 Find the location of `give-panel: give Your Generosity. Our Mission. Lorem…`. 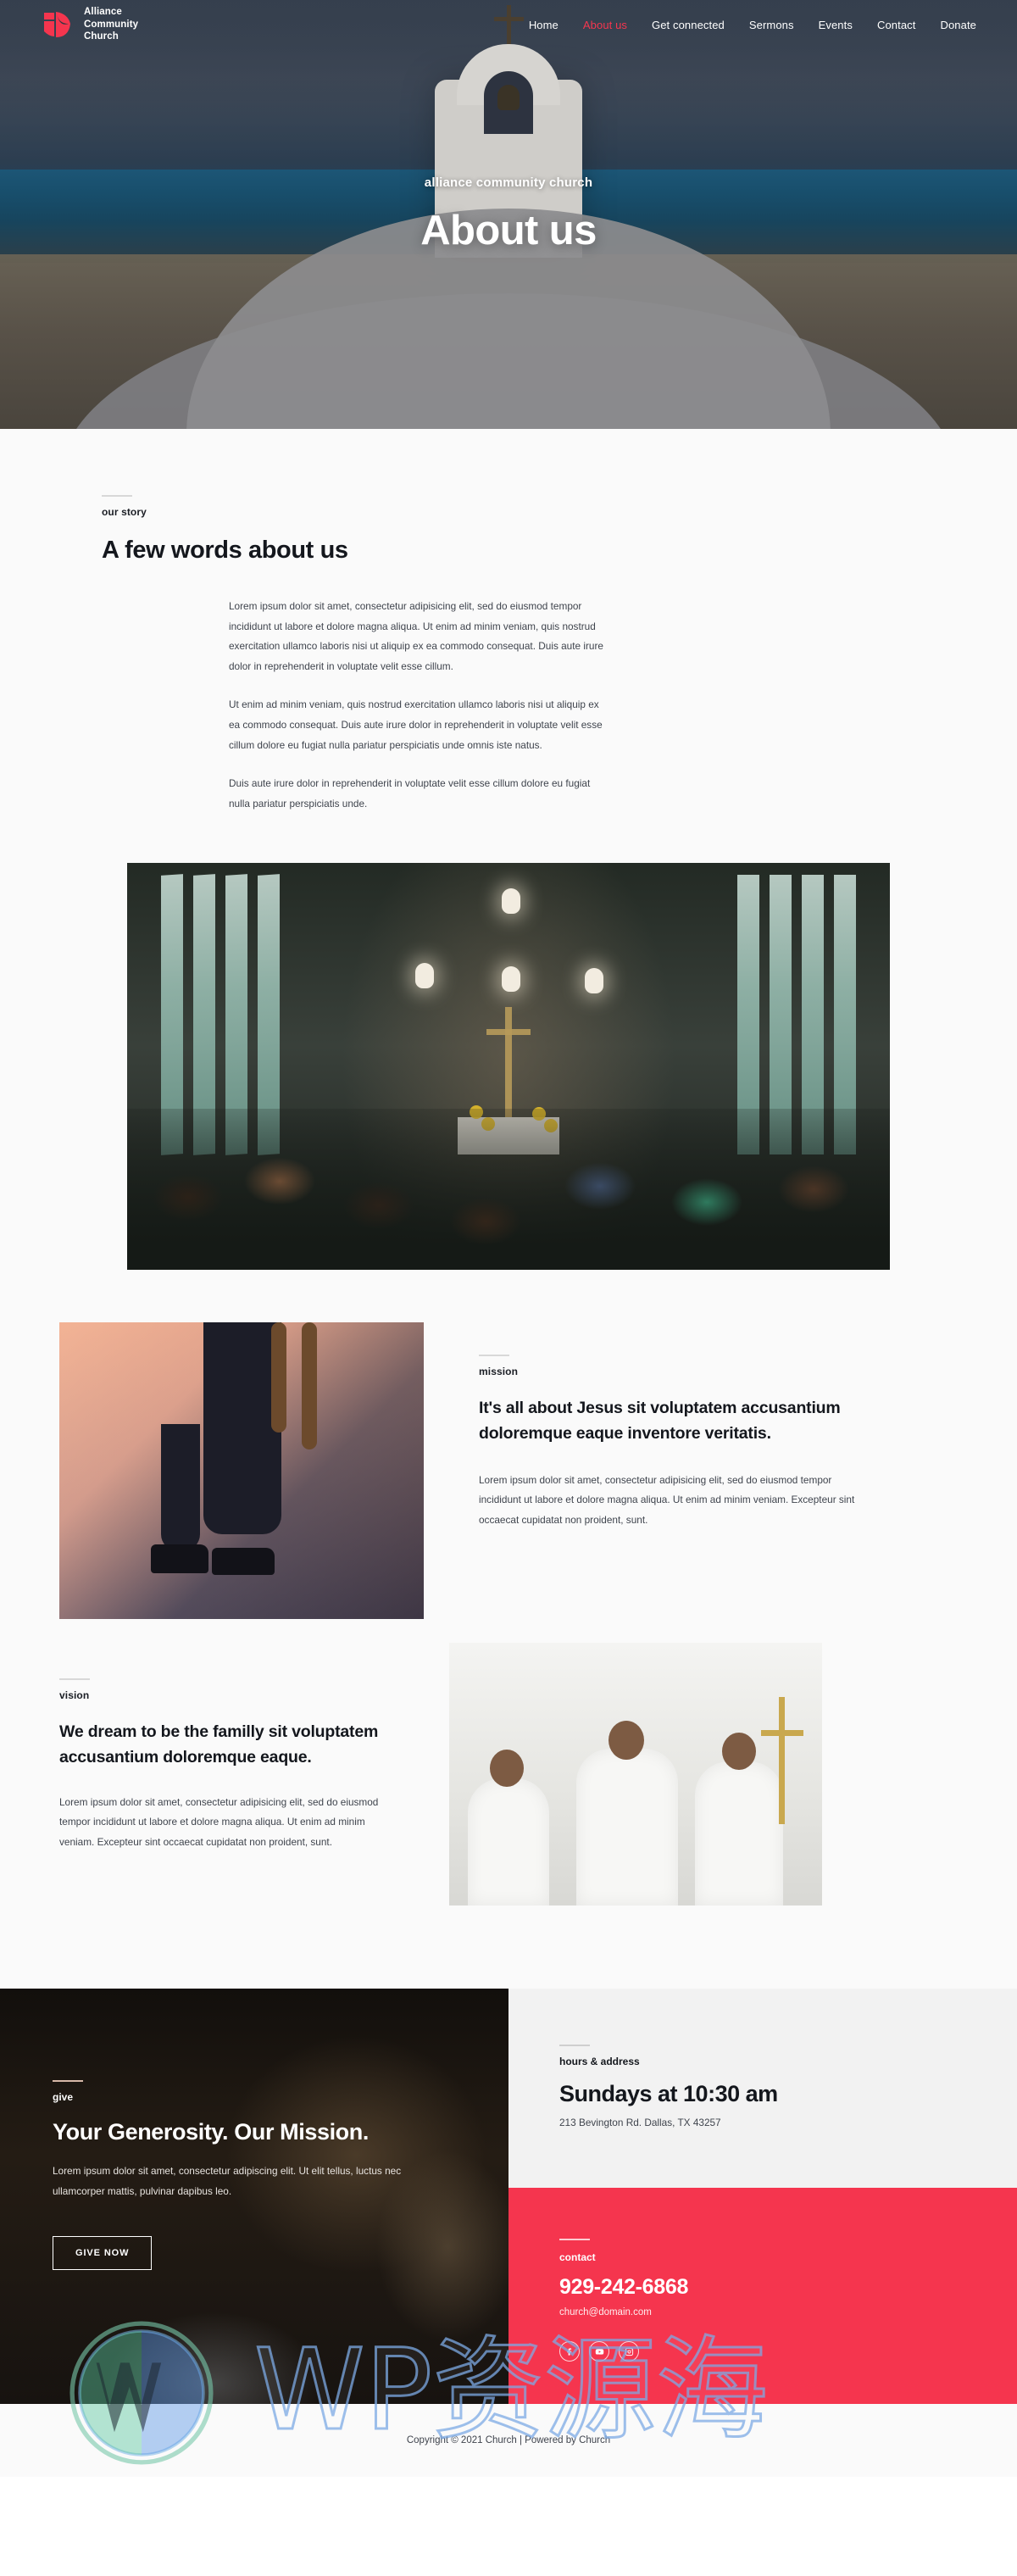

give-panel: give Your Generosity. Our Mission. Lorem… is located at coordinates (254, 2197).